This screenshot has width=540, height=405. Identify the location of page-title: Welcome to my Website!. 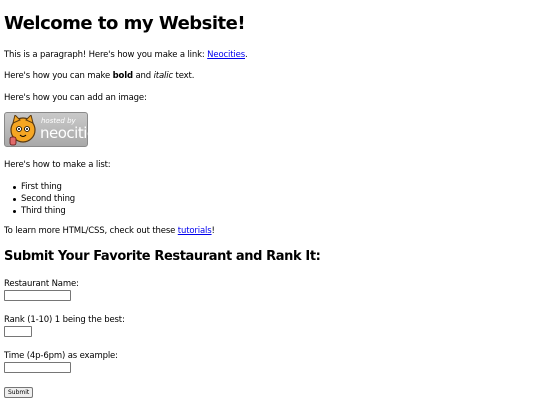
(125, 23).